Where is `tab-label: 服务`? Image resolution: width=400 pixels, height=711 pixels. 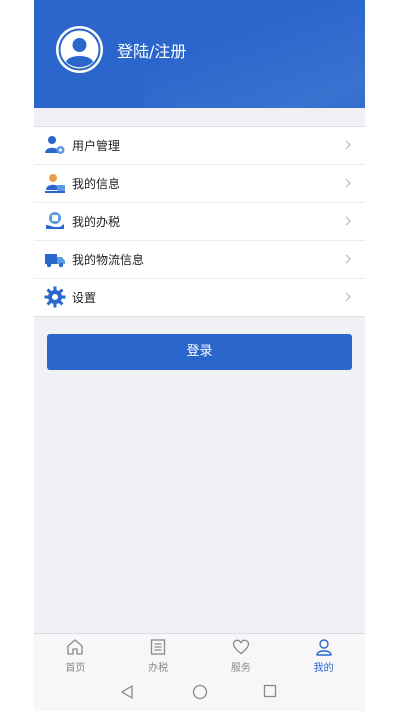
tab-label: 服务 is located at coordinates (240, 668).